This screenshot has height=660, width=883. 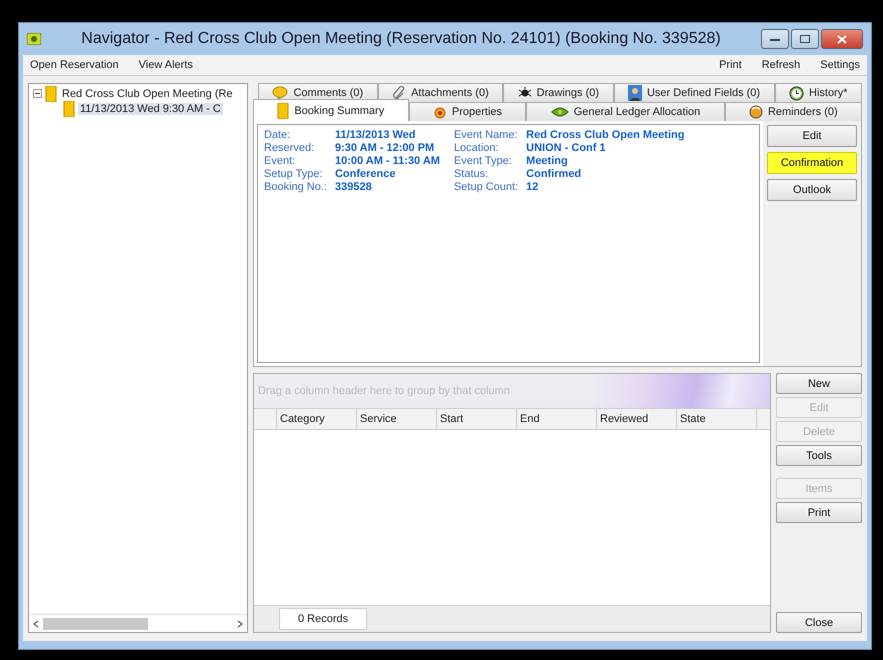 I want to click on field-label: Date:, so click(x=278, y=135).